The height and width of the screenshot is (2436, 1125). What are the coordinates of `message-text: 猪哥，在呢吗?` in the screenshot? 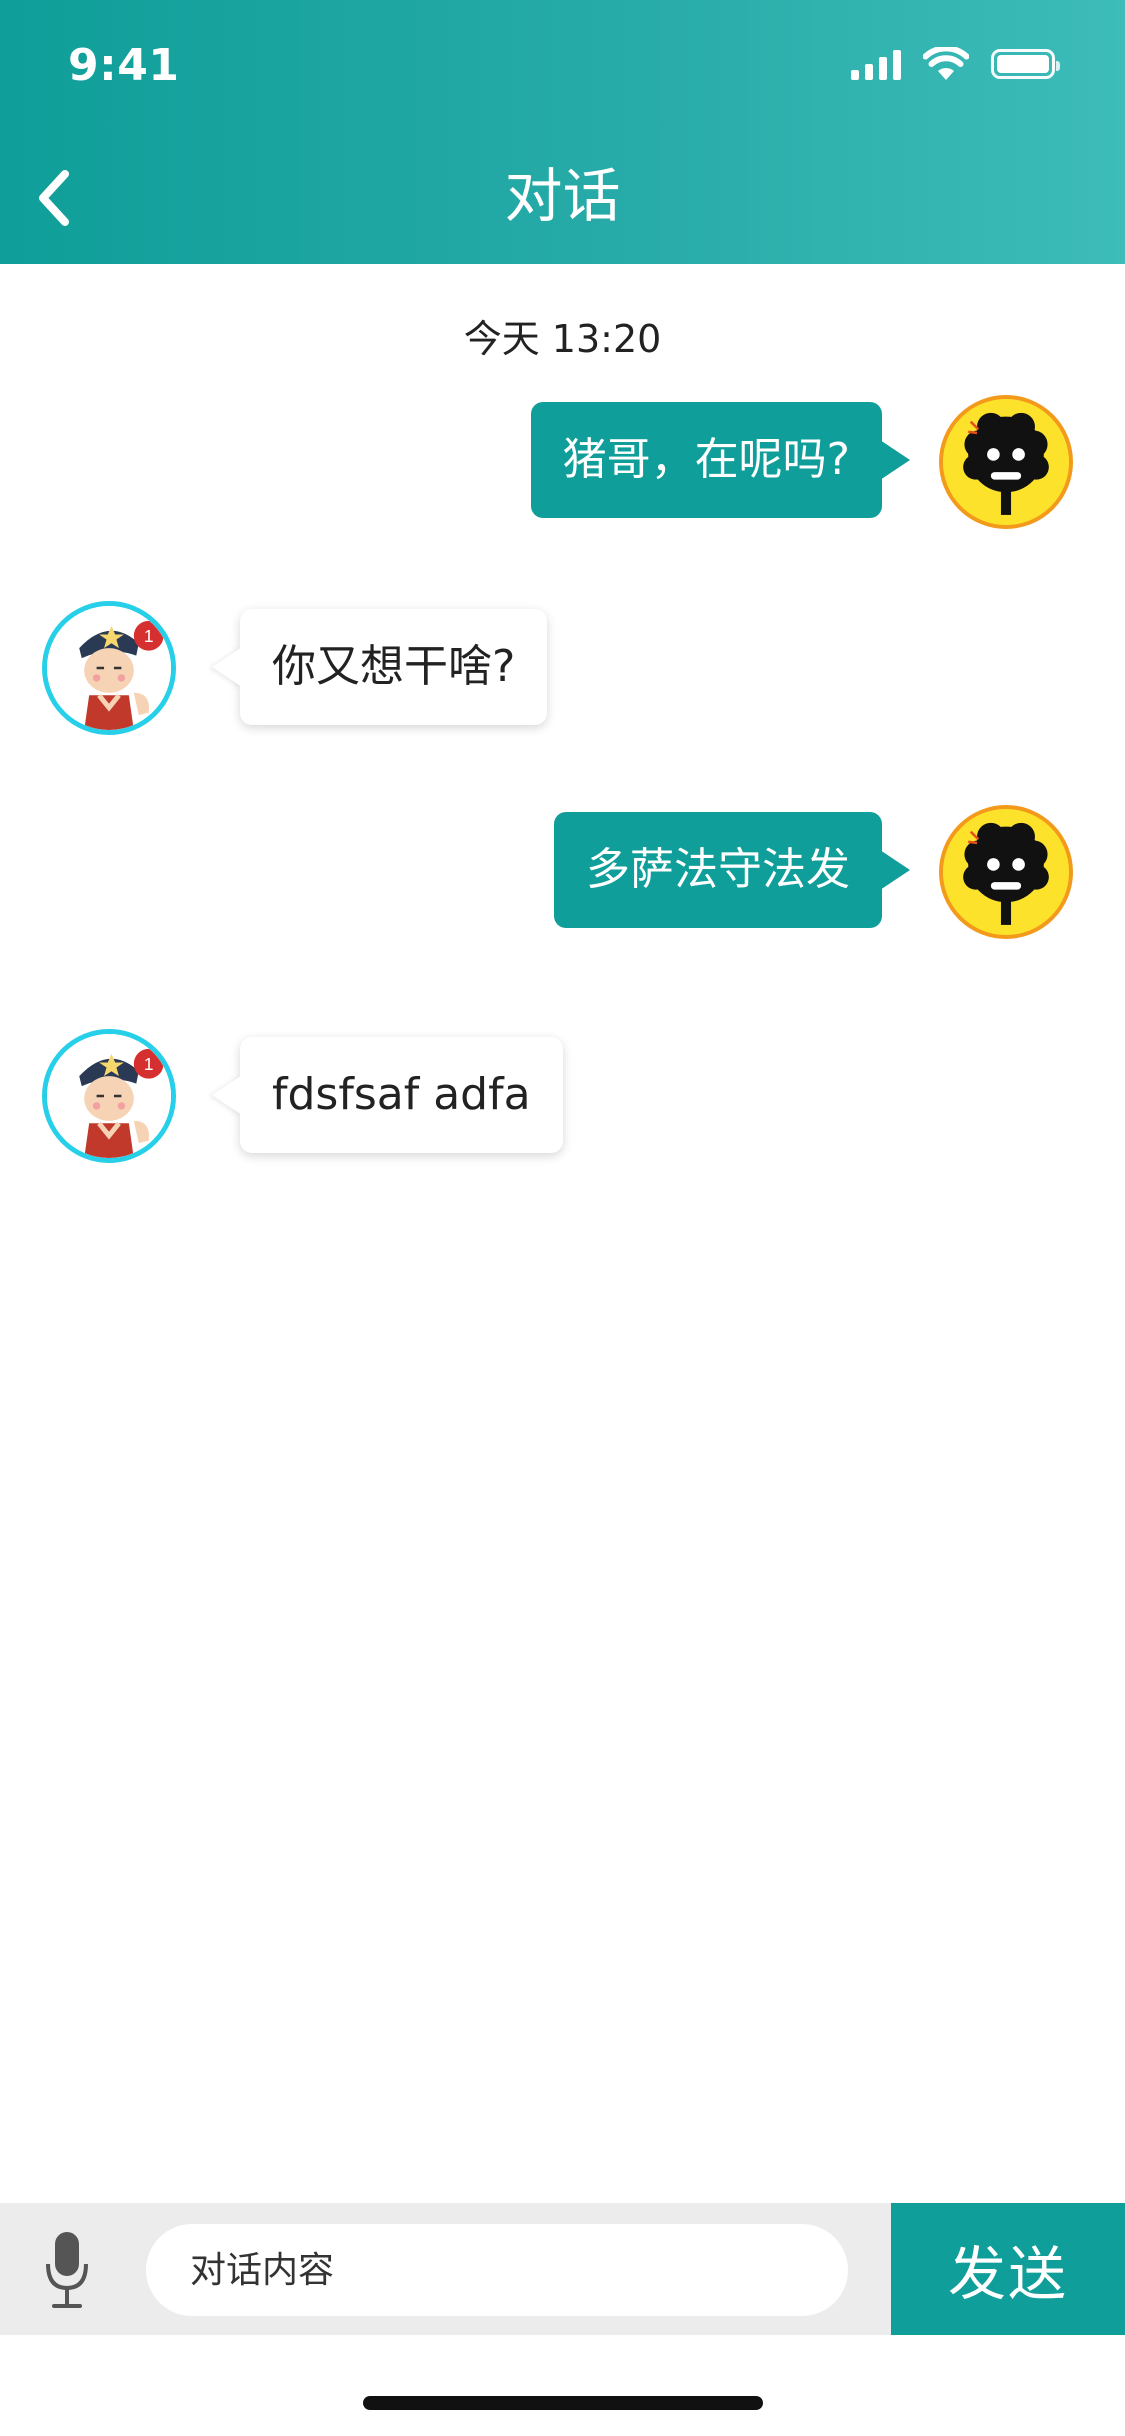 It's located at (706, 459).